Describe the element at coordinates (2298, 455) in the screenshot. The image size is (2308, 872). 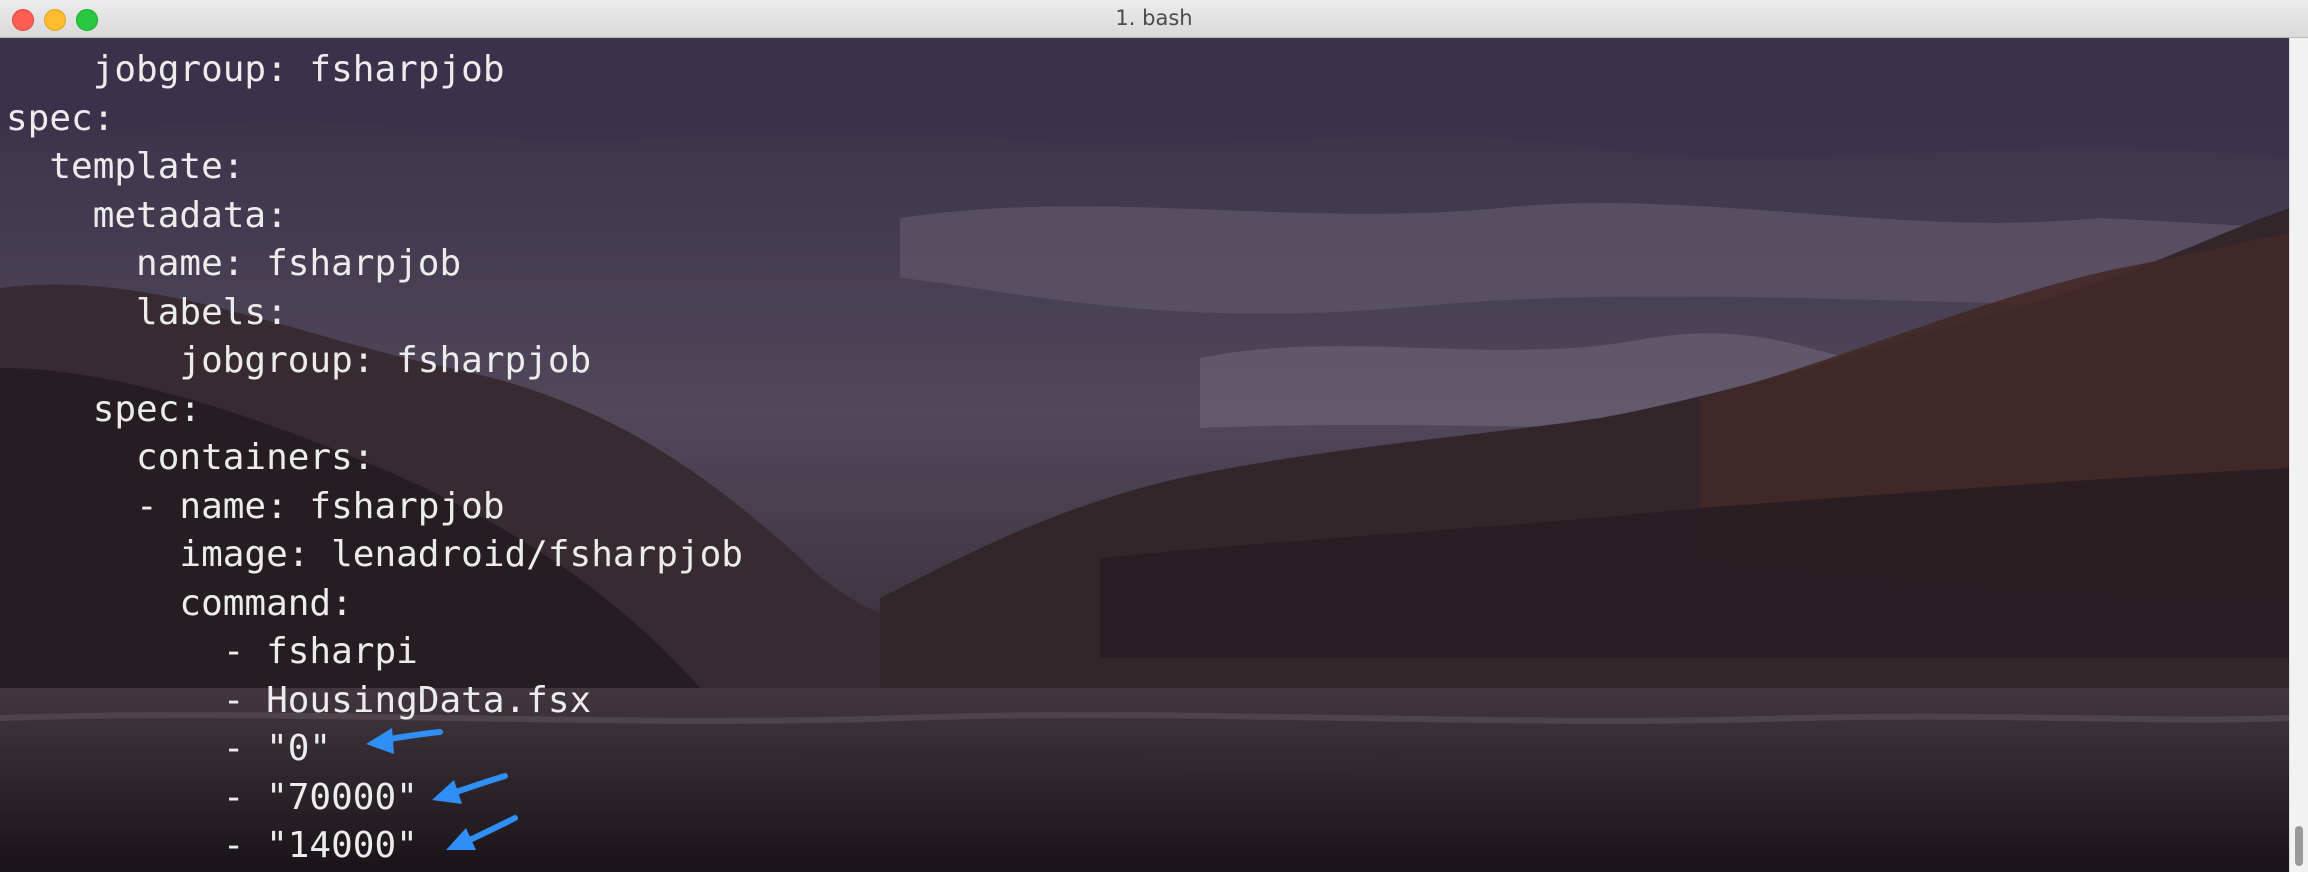
I see `vertical-scrollbar` at that location.